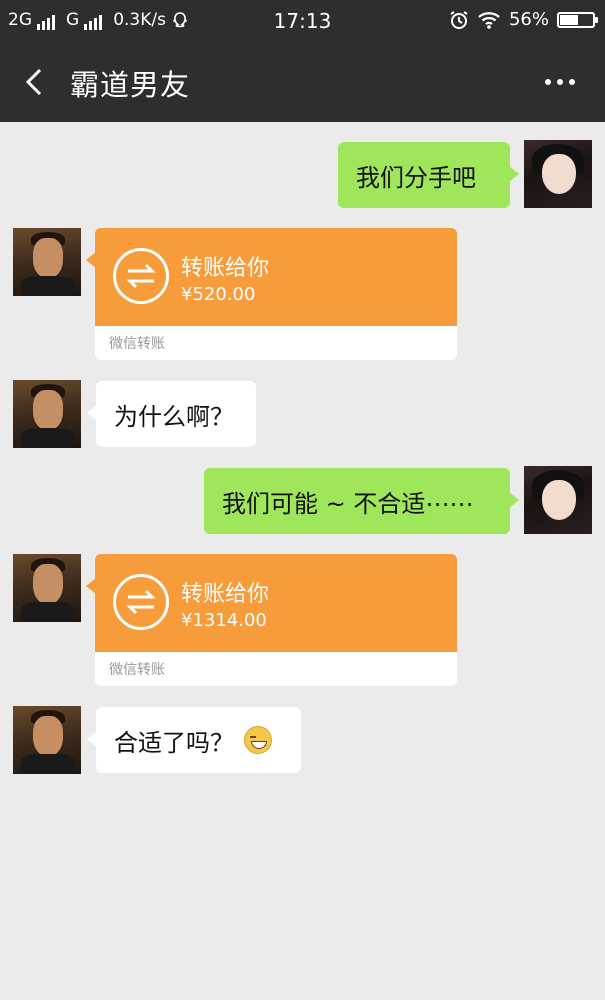  Describe the element at coordinates (577, 19) in the screenshot. I see `battery-icon` at that location.